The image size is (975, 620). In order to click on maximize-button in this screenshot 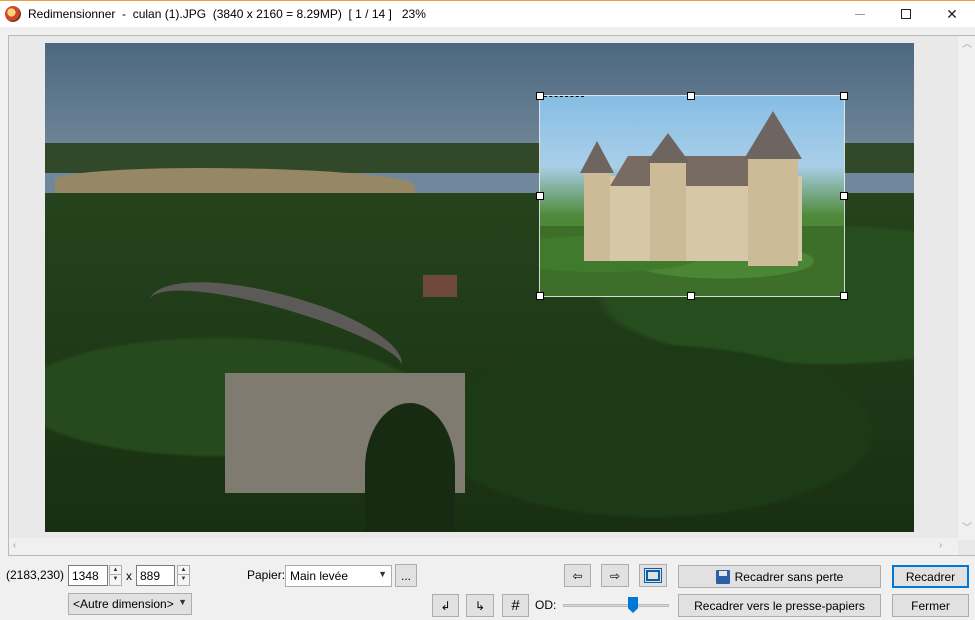, I will do `click(906, 14)`.